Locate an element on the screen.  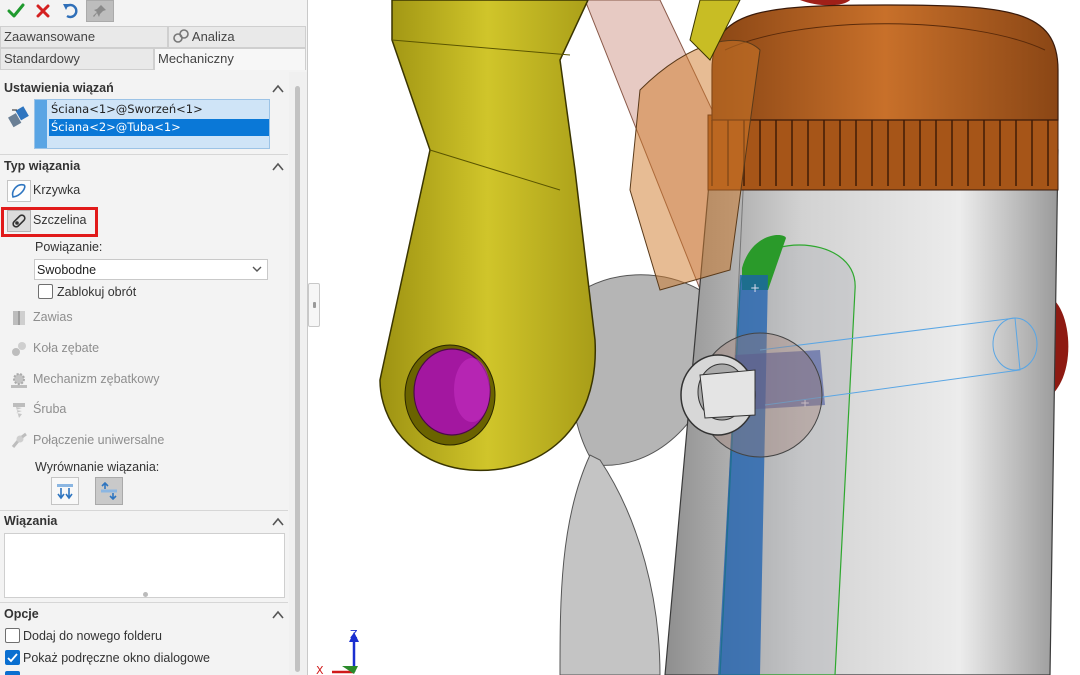
property-manager-toolbar is located at coordinates (153, 13).